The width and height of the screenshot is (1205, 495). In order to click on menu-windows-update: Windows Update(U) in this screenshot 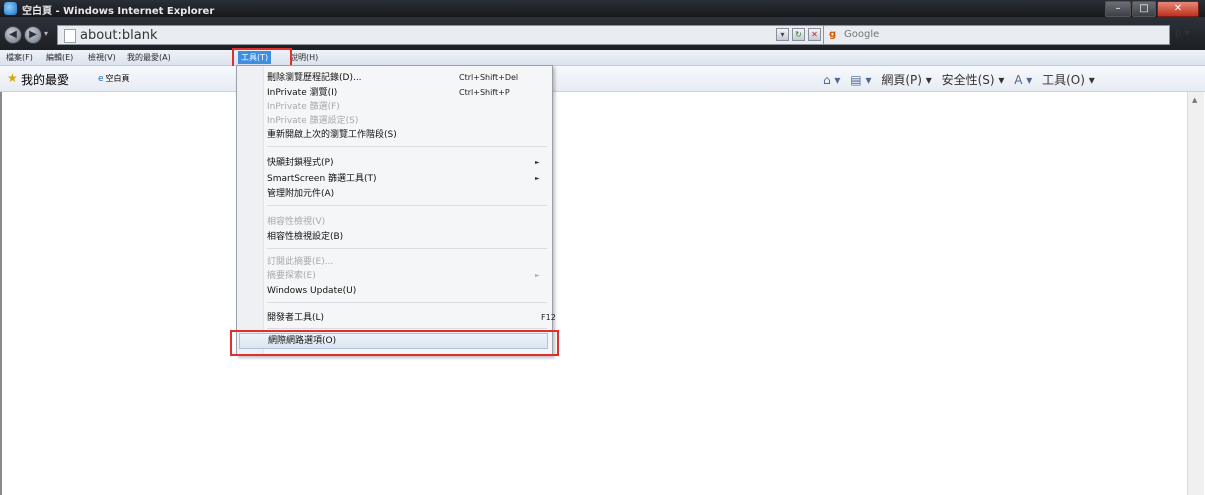, I will do `click(407, 291)`.